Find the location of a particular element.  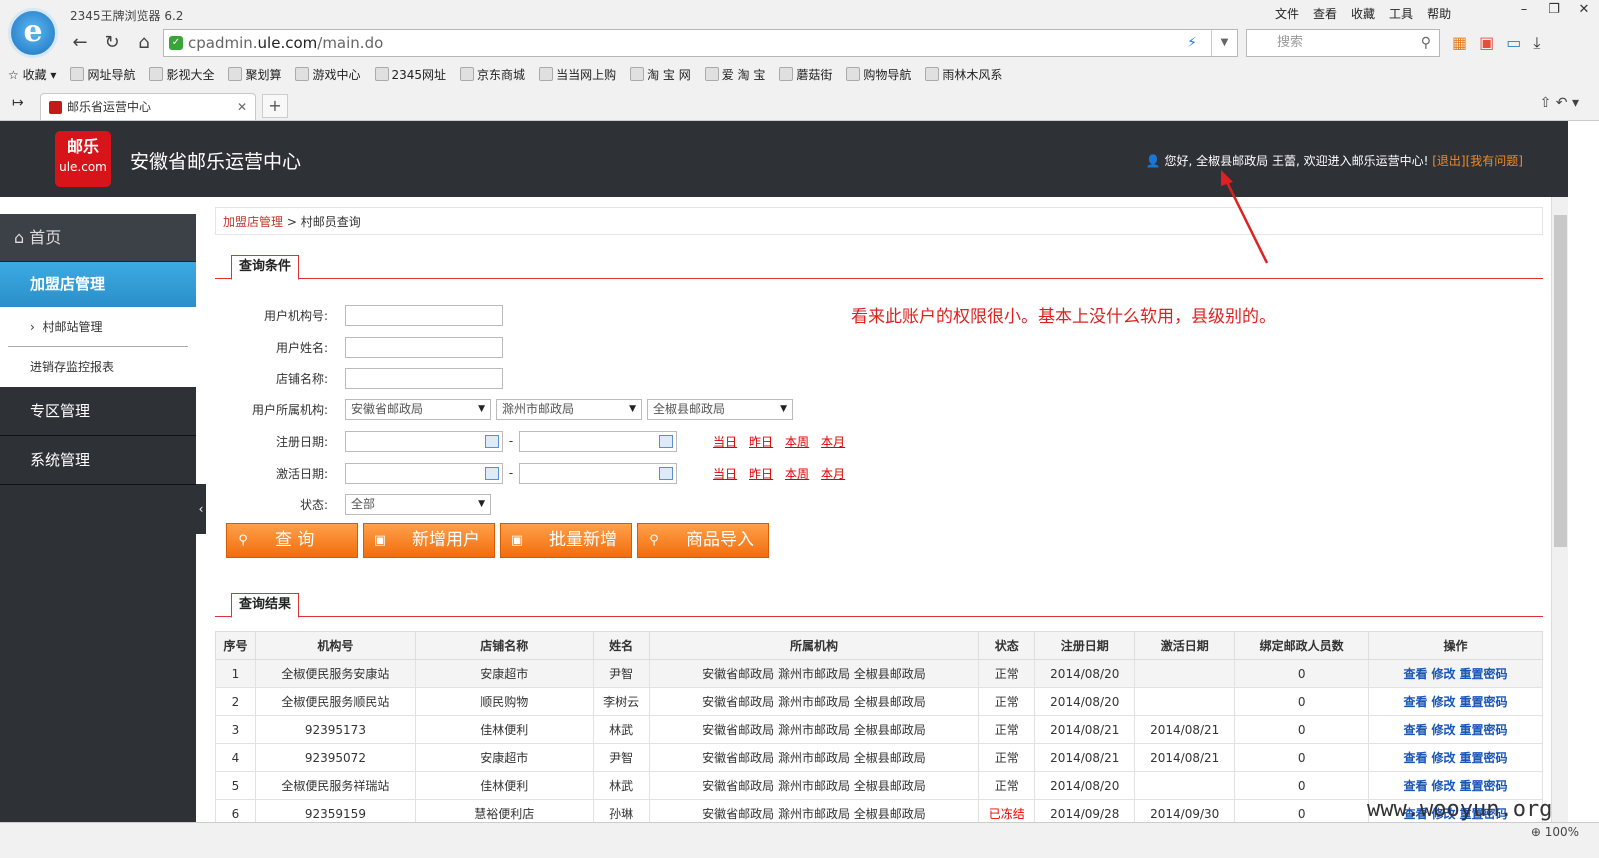

bookmark-favorites: ☆ 收藏 ▾ is located at coordinates (32, 74).